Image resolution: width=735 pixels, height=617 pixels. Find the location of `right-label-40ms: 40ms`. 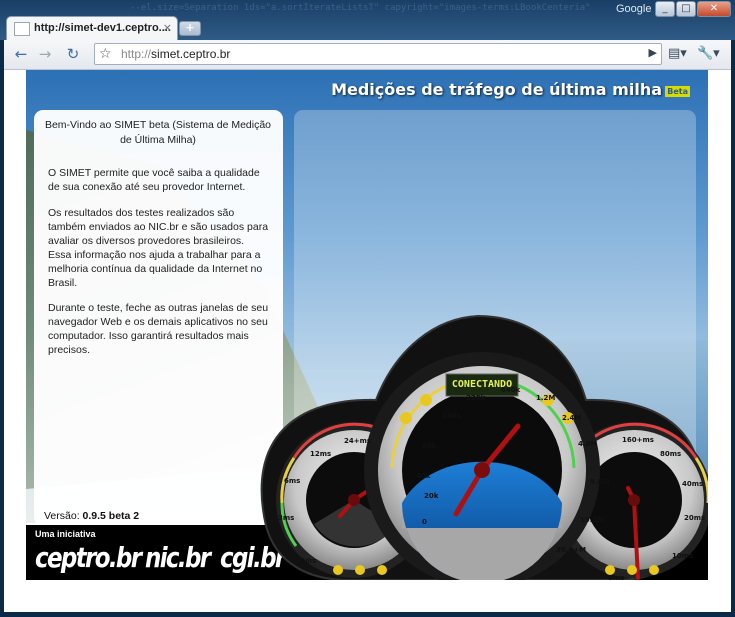

right-label-40ms: 40ms is located at coordinates (692, 484).